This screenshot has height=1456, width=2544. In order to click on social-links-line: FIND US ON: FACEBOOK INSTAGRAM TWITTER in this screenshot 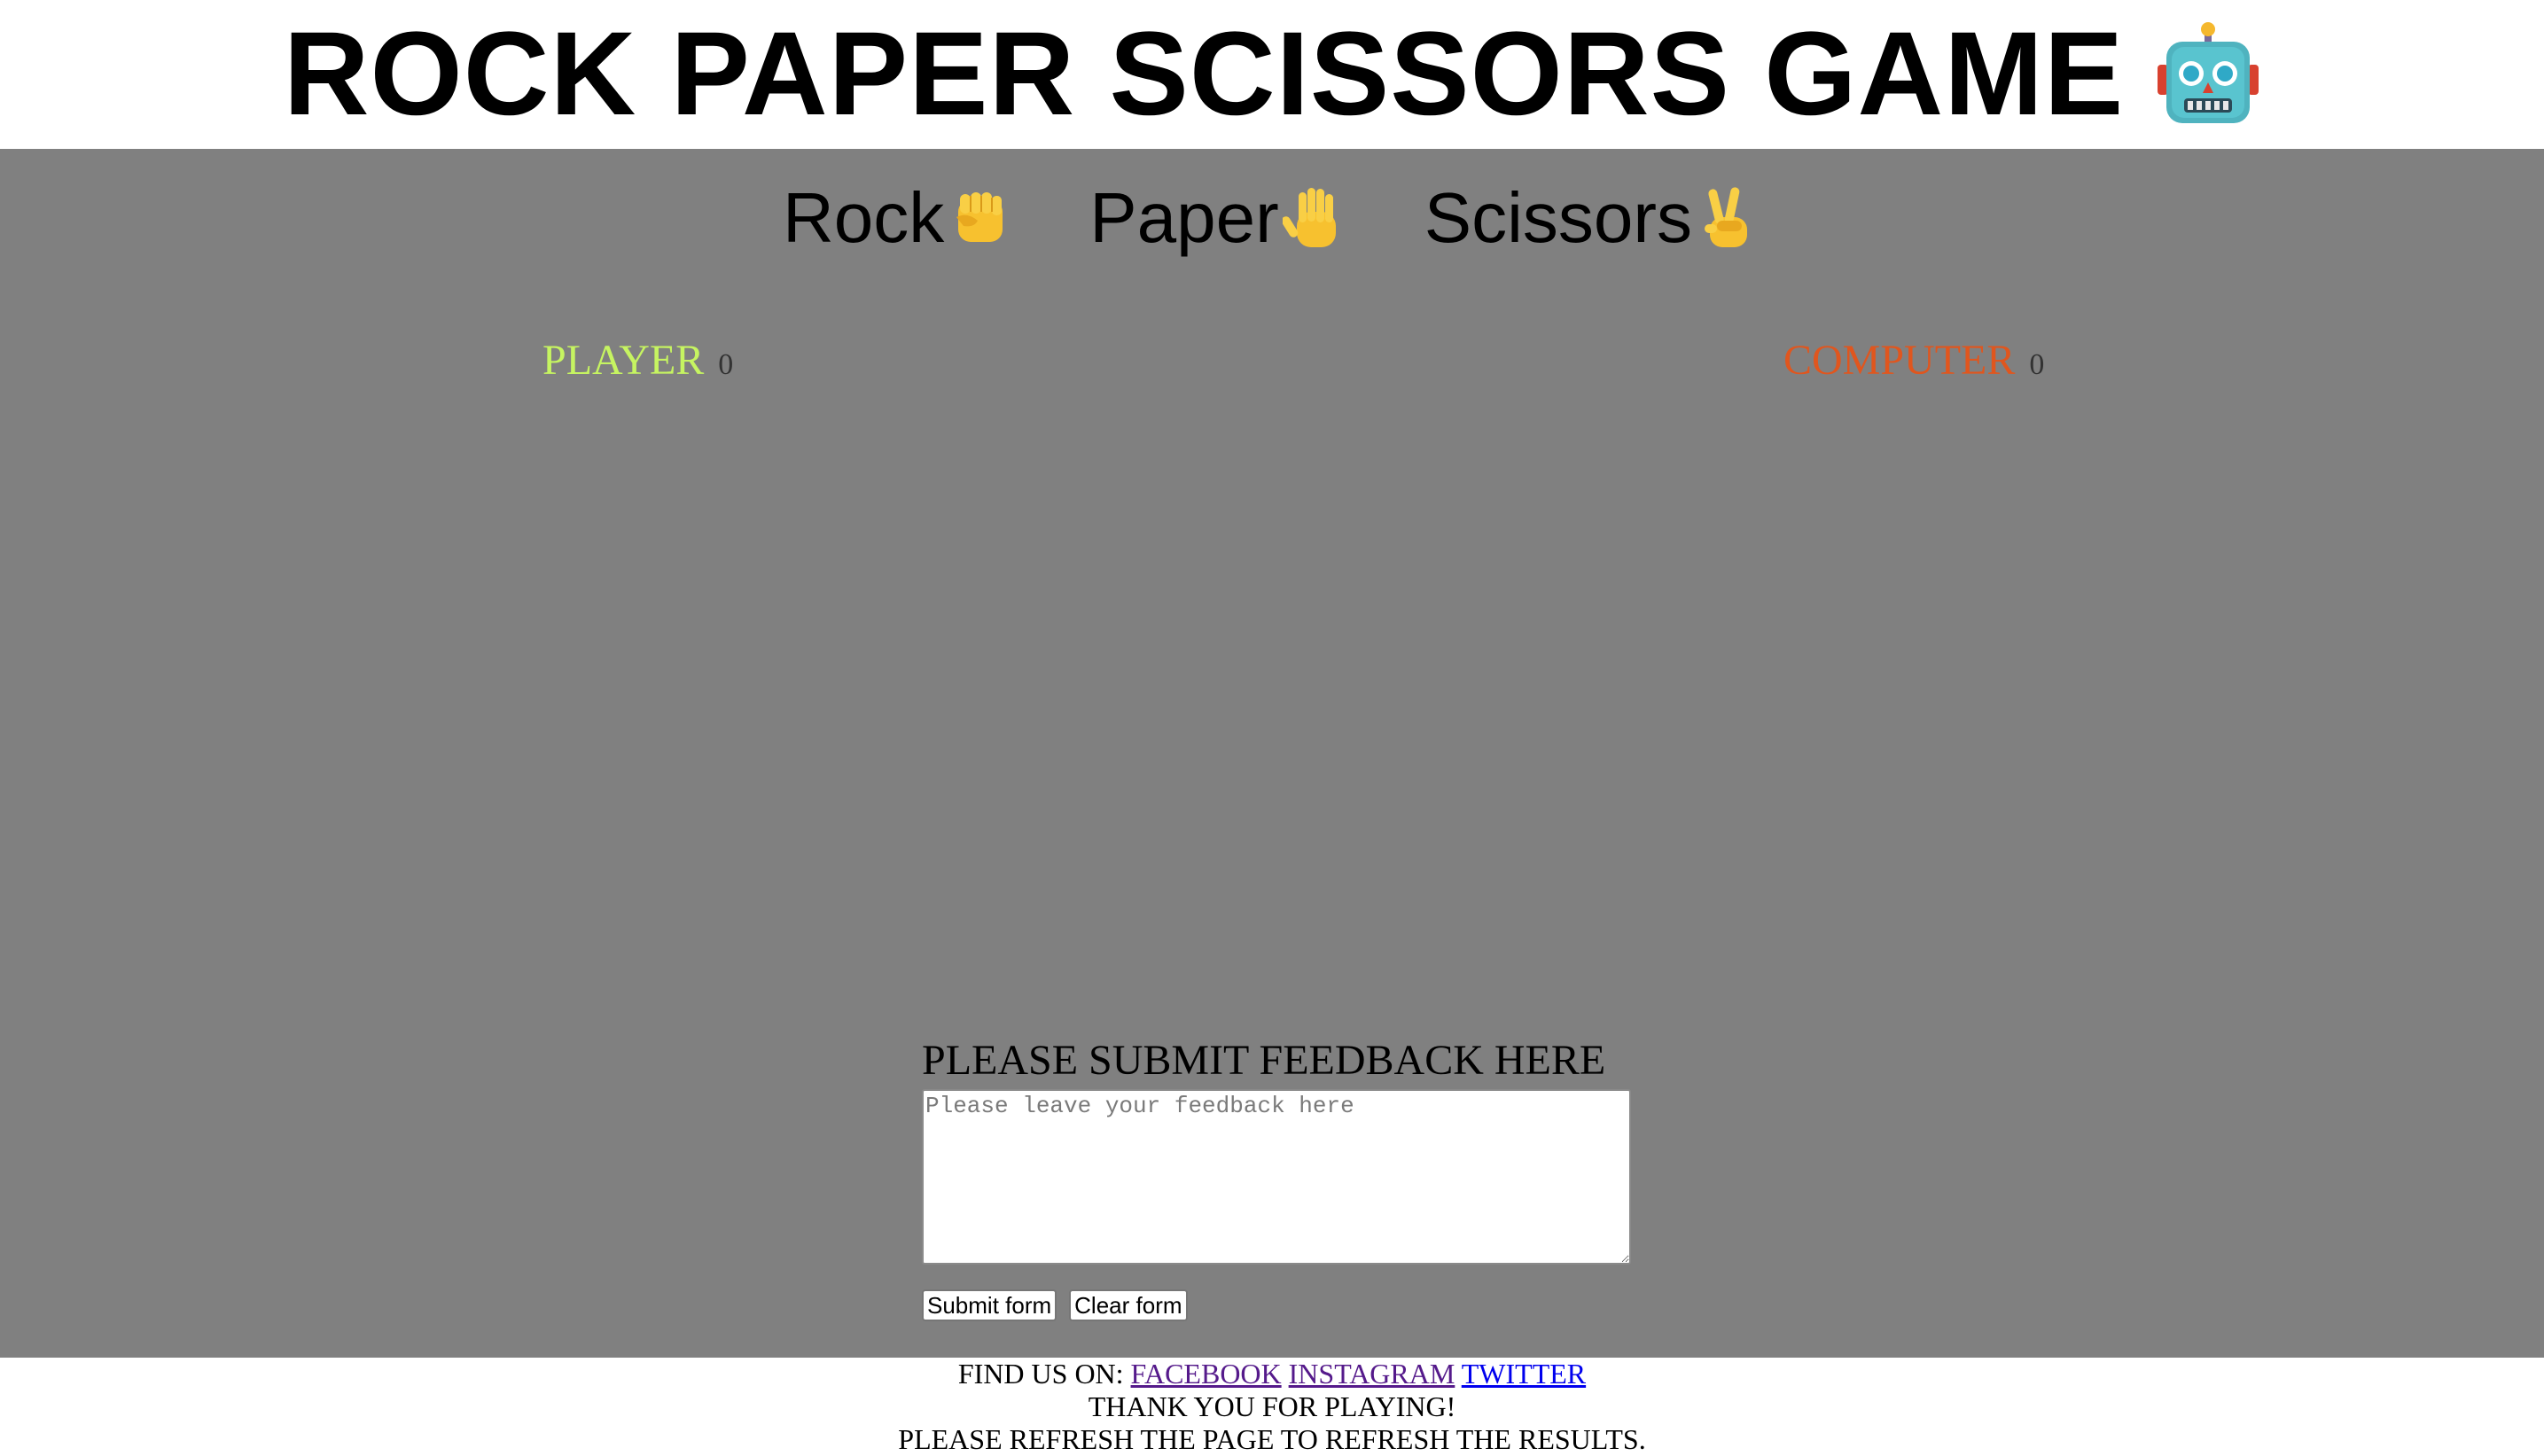, I will do `click(1272, 1374)`.